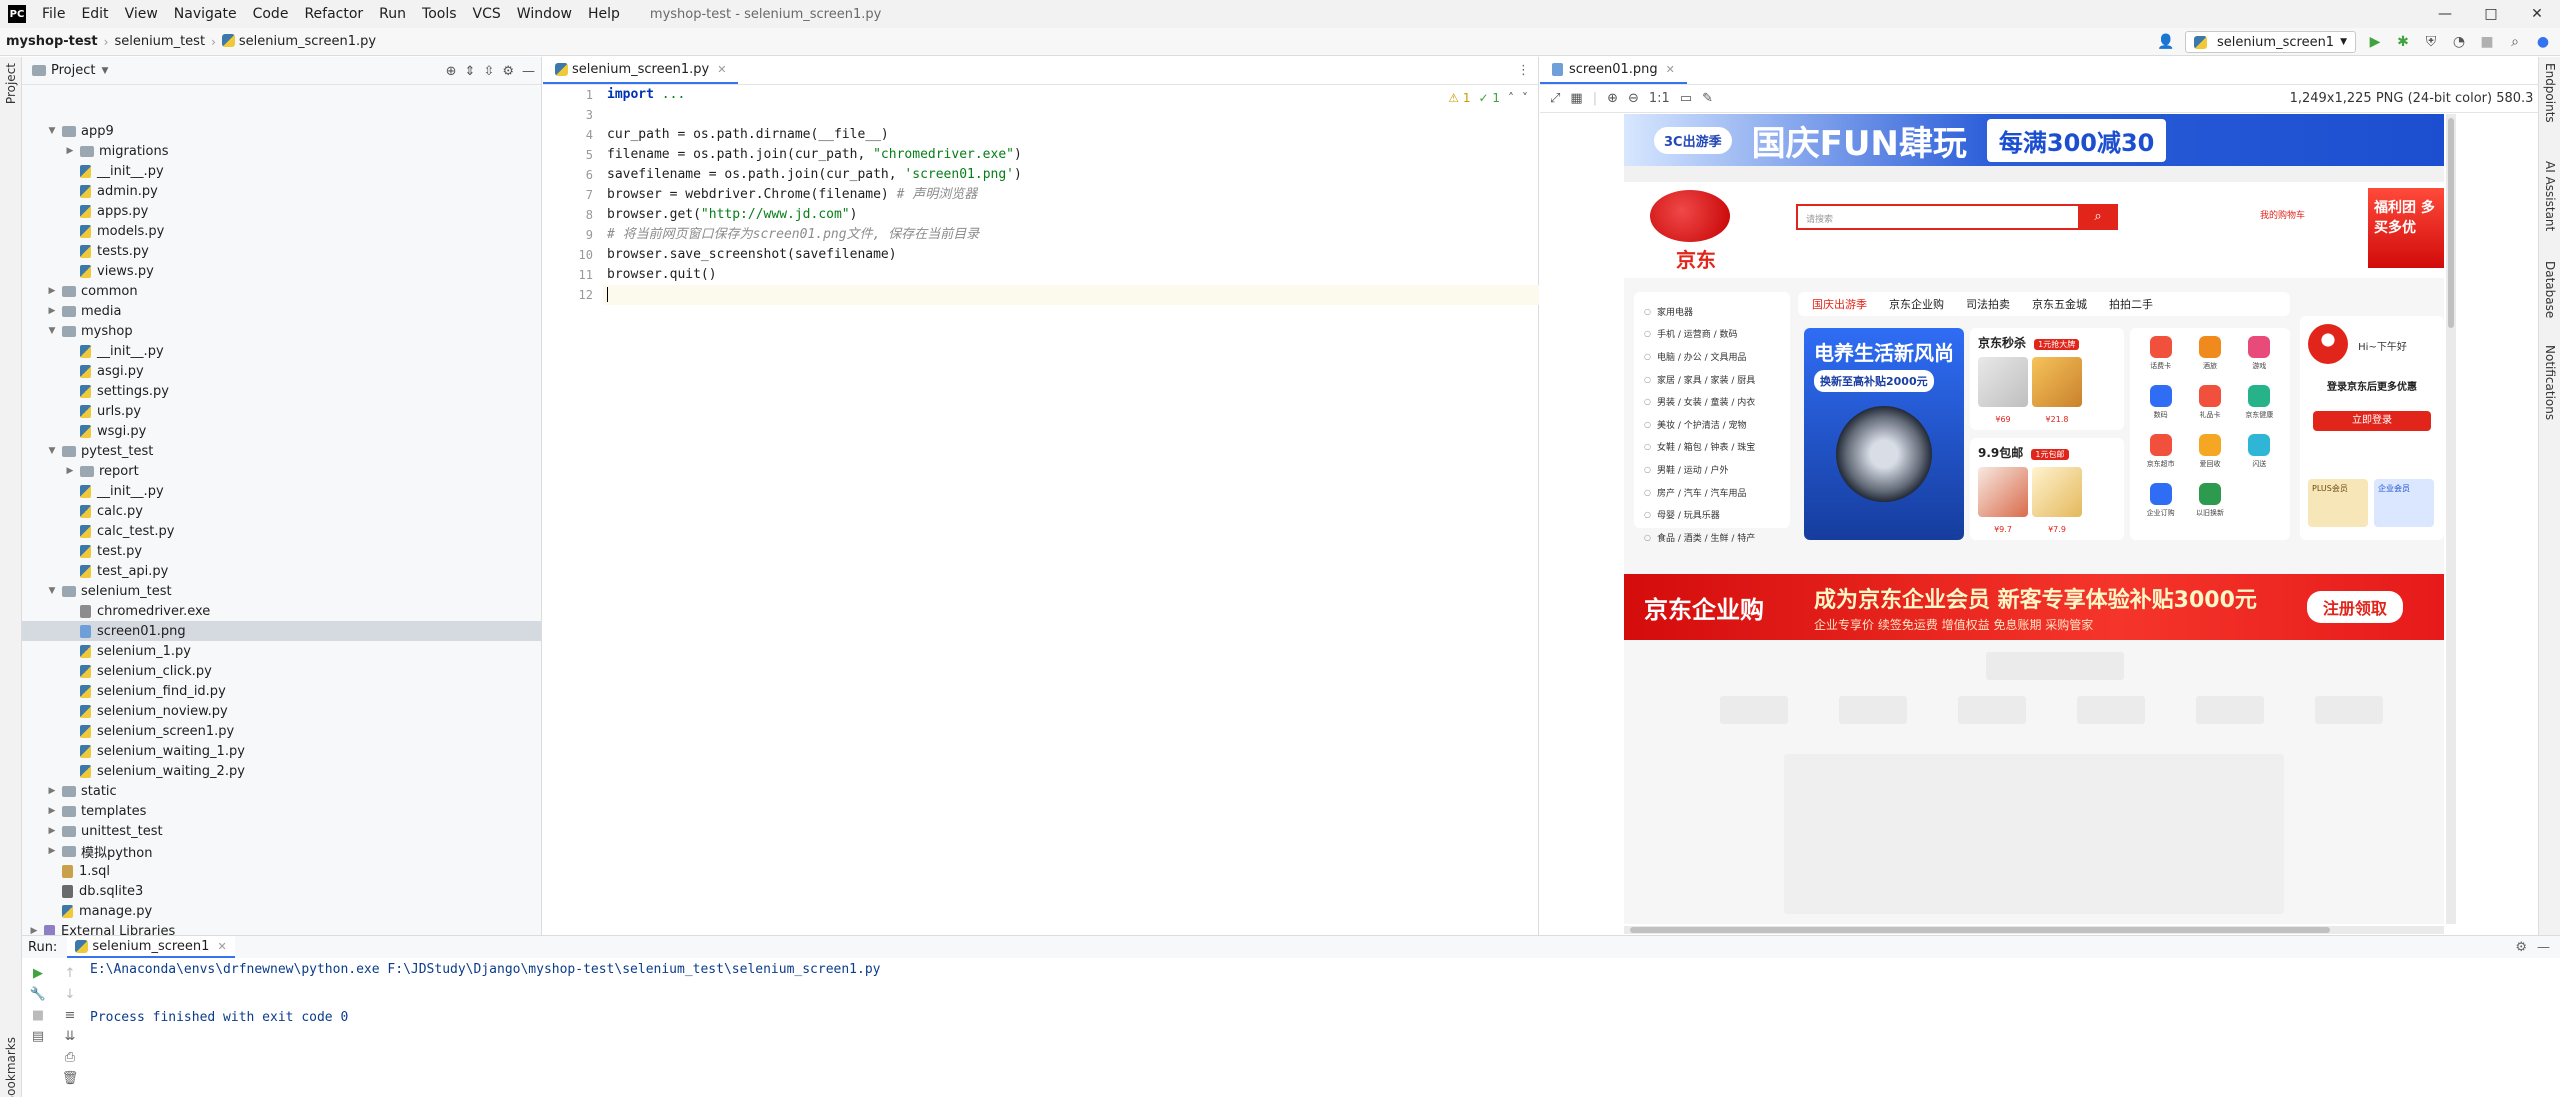  I want to click on zoom-in-icon: ⊕, so click(1612, 98).